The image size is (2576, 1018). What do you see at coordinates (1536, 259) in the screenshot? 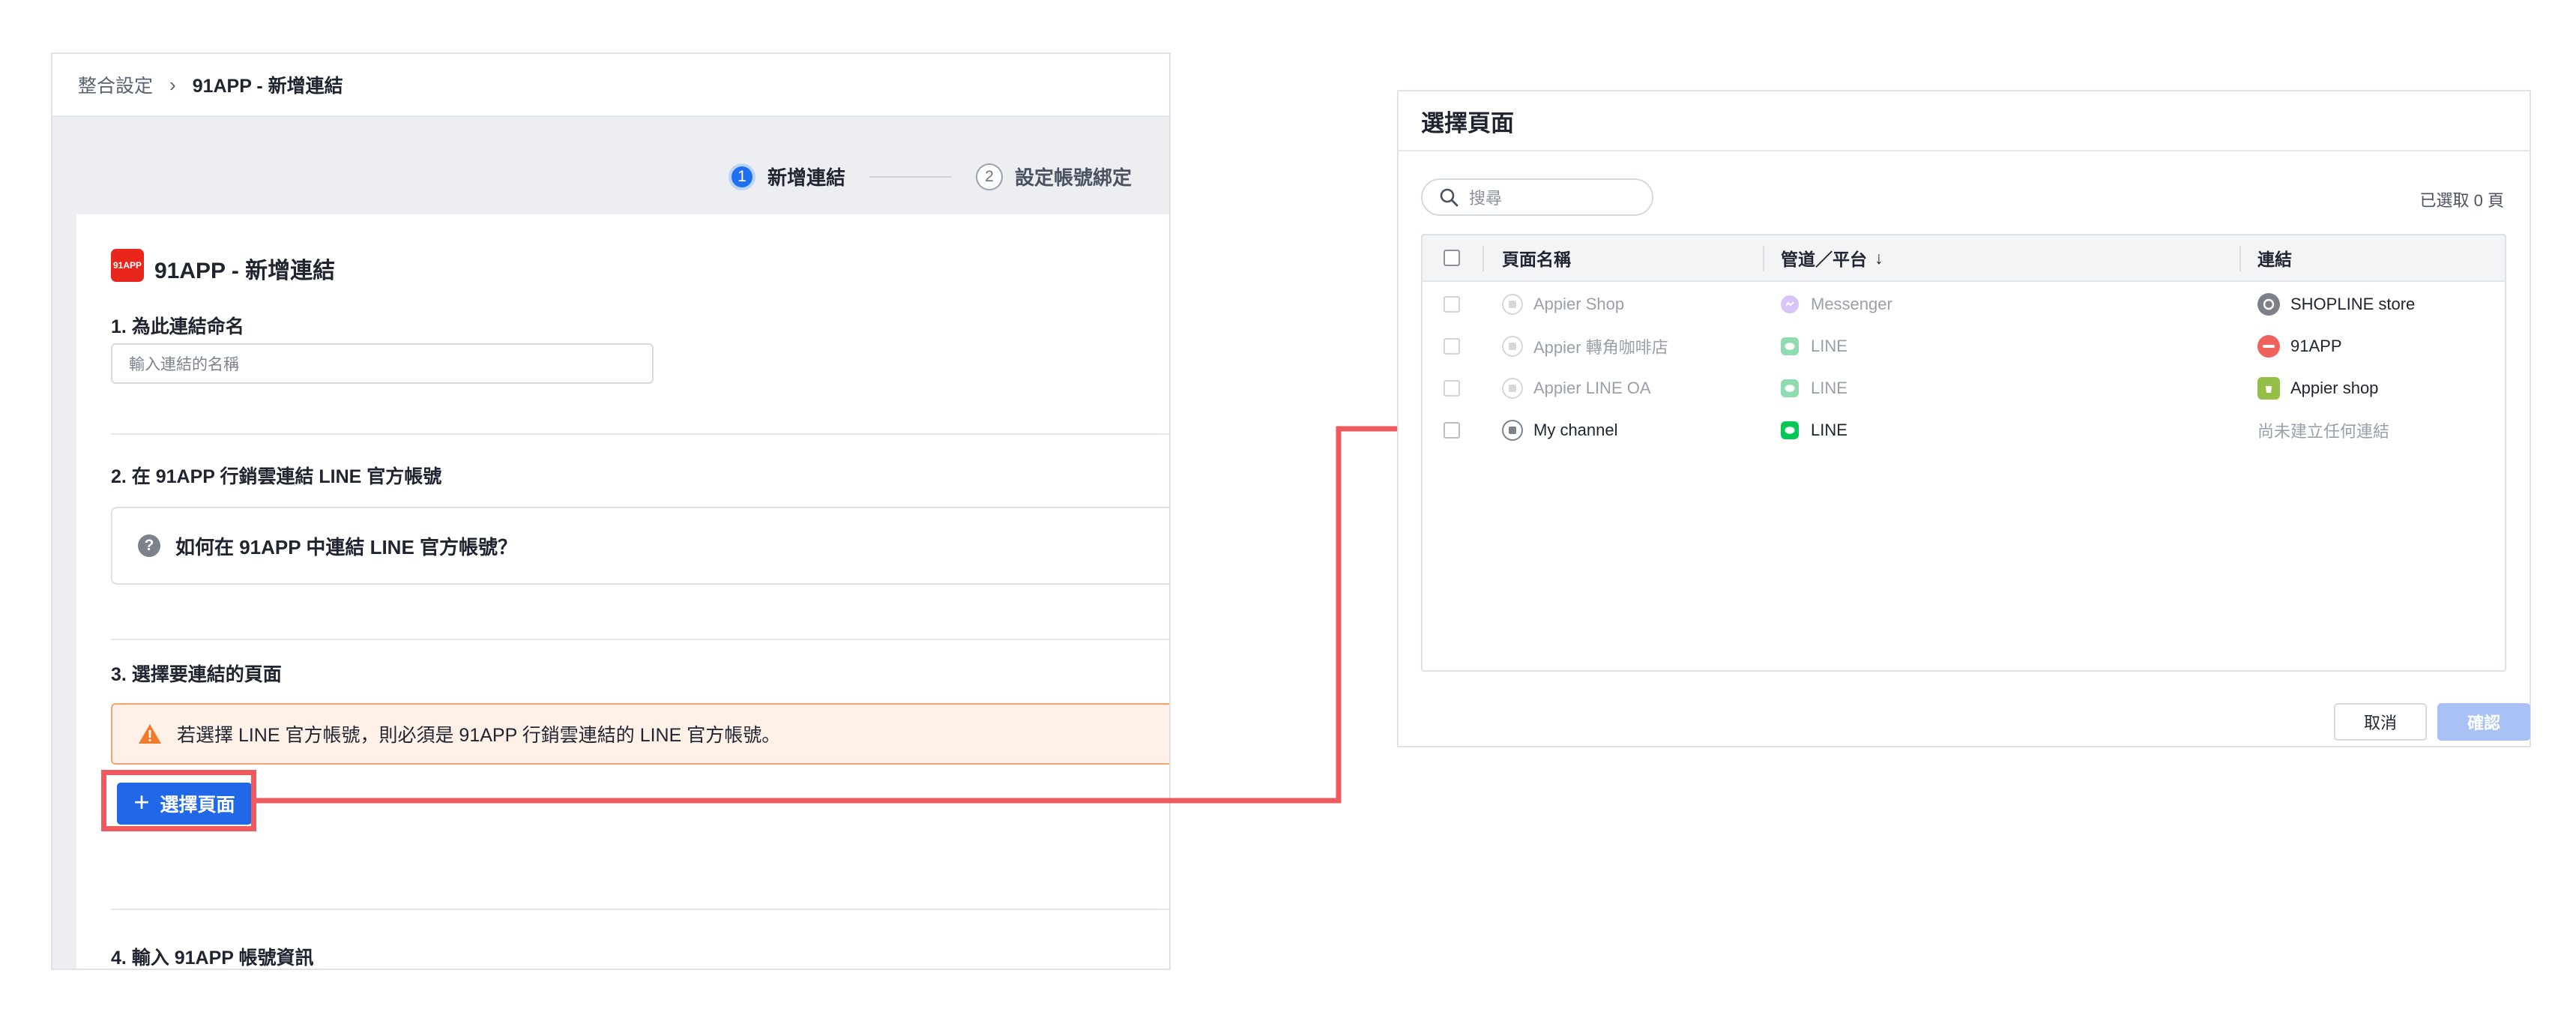
I see `column-header-page-name: 頁面名稱` at bounding box center [1536, 259].